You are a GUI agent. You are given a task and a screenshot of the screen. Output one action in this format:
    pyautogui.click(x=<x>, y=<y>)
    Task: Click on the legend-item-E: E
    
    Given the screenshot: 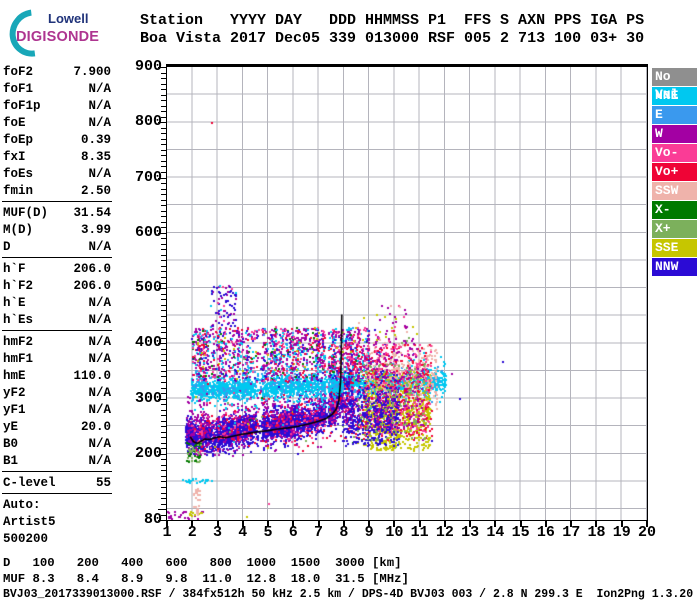 What is the action you would take?
    pyautogui.click(x=674, y=115)
    